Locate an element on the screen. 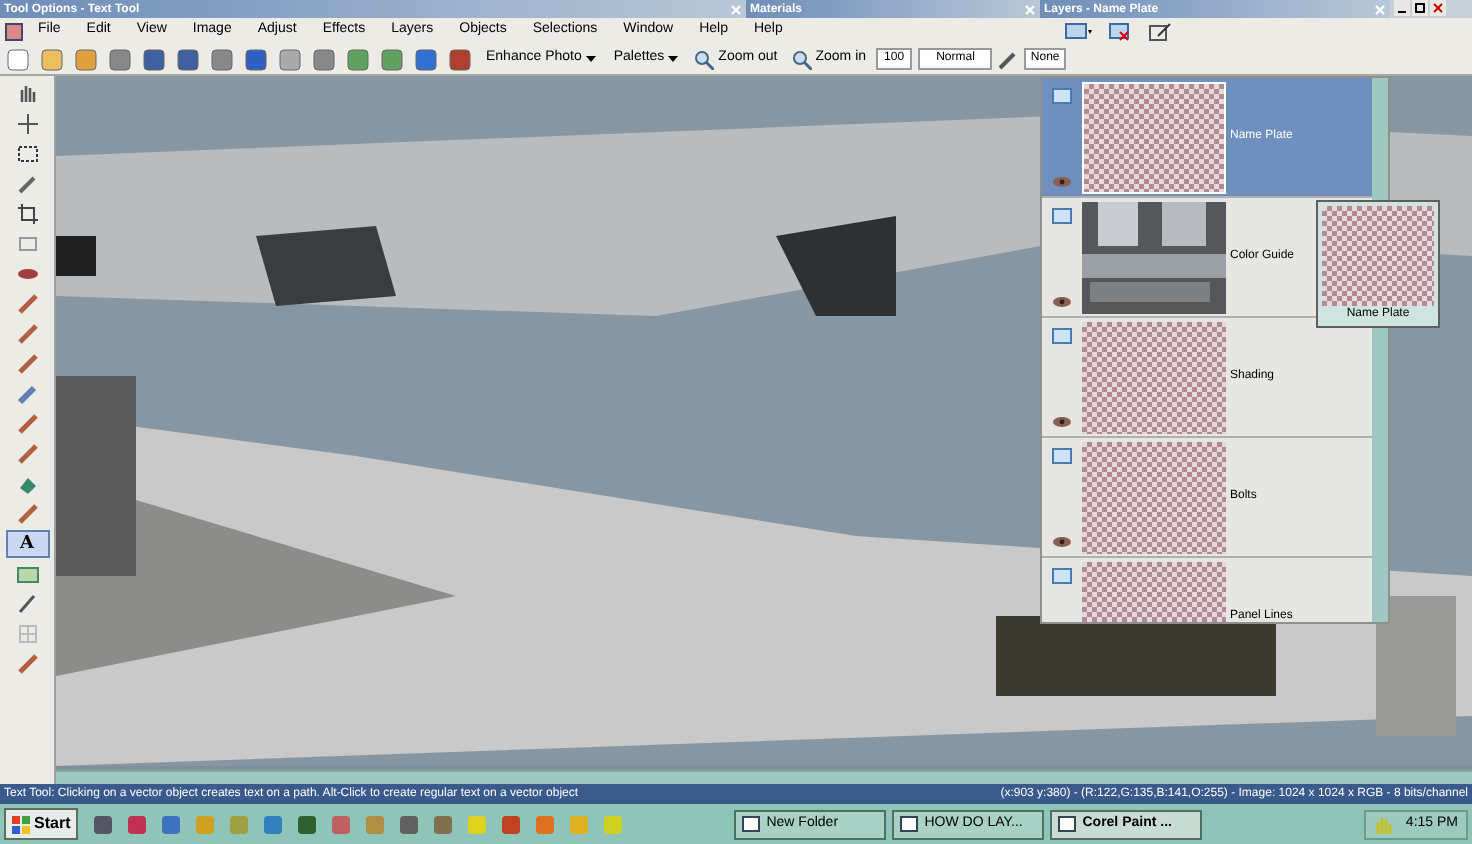  tooltip-thumbnail is located at coordinates (1378, 256).